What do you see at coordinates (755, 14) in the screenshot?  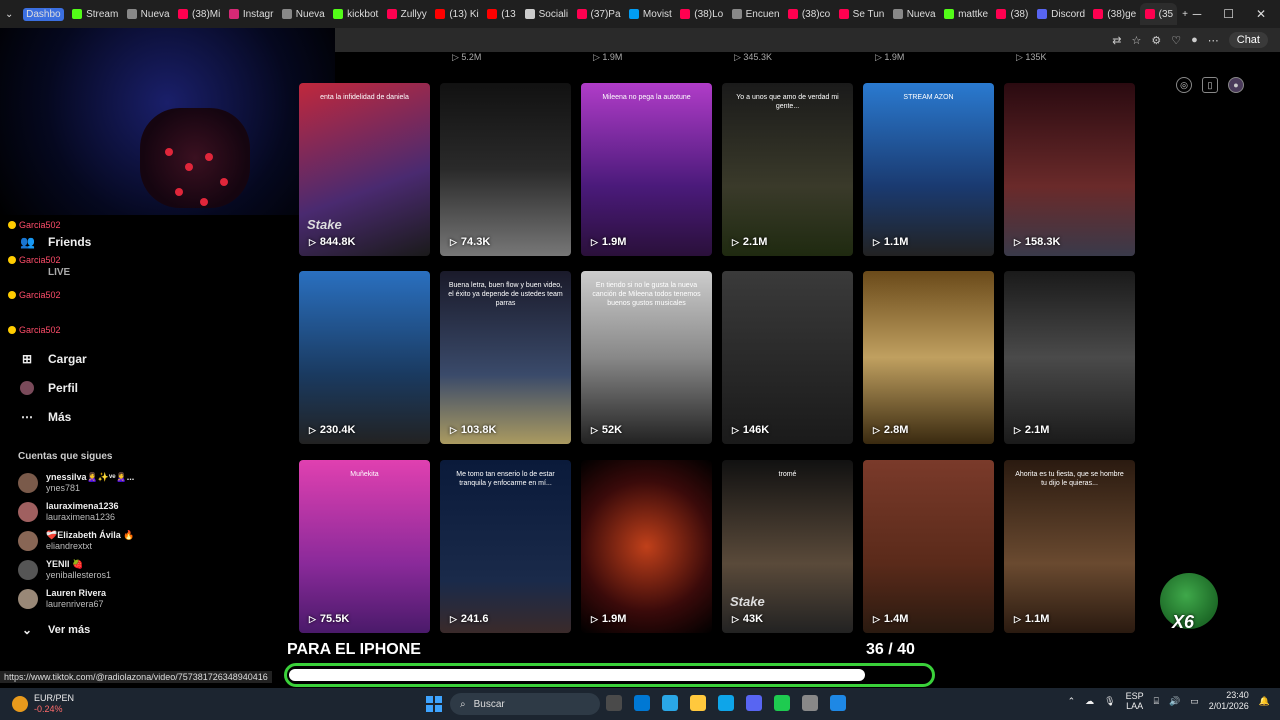 I see `browser-tab: Encuen` at bounding box center [755, 14].